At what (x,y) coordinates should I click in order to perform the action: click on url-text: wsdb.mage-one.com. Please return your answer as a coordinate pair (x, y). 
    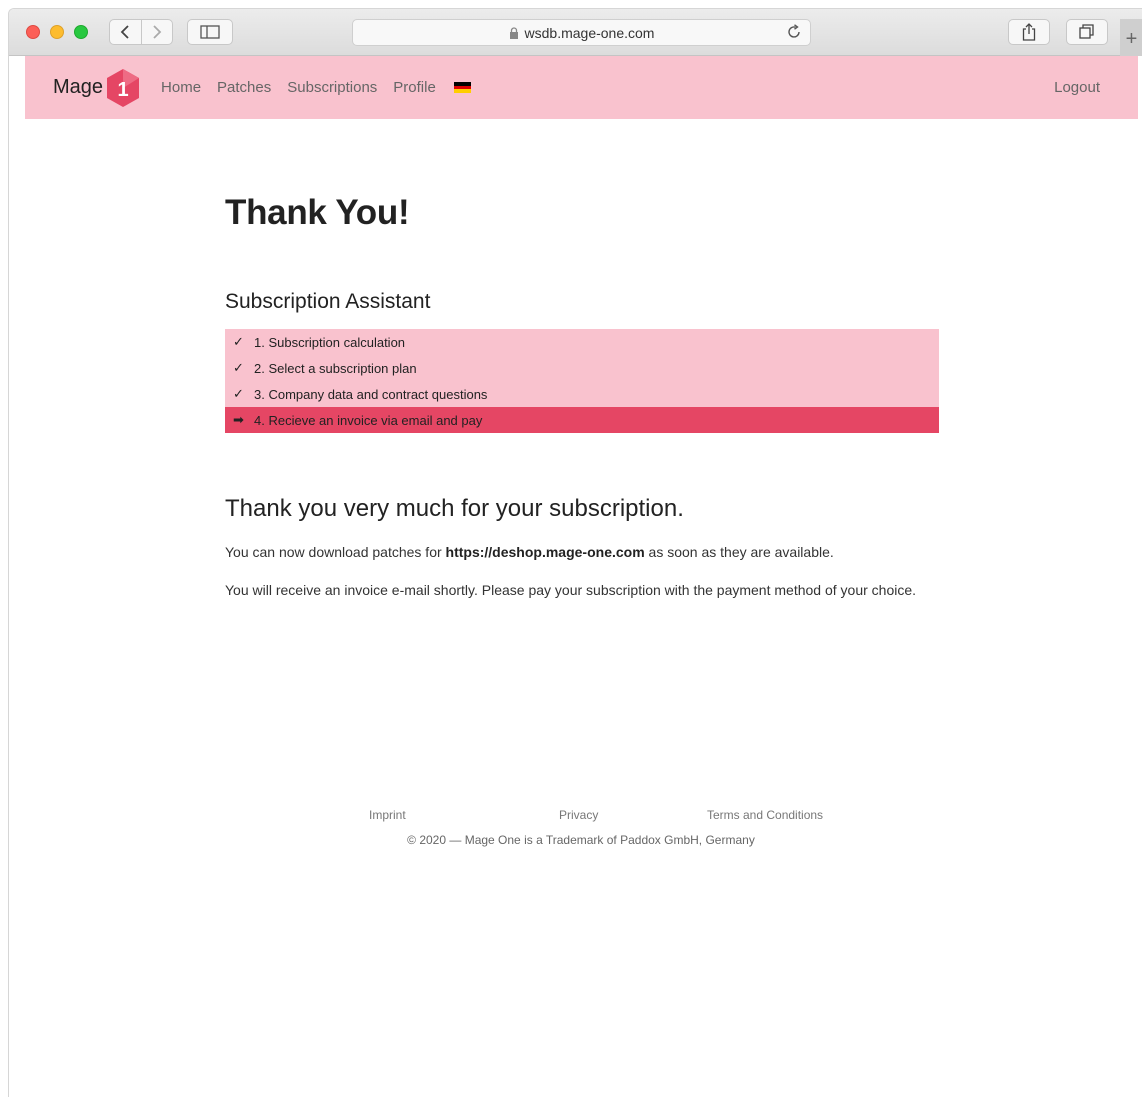
    Looking at the image, I should click on (589, 32).